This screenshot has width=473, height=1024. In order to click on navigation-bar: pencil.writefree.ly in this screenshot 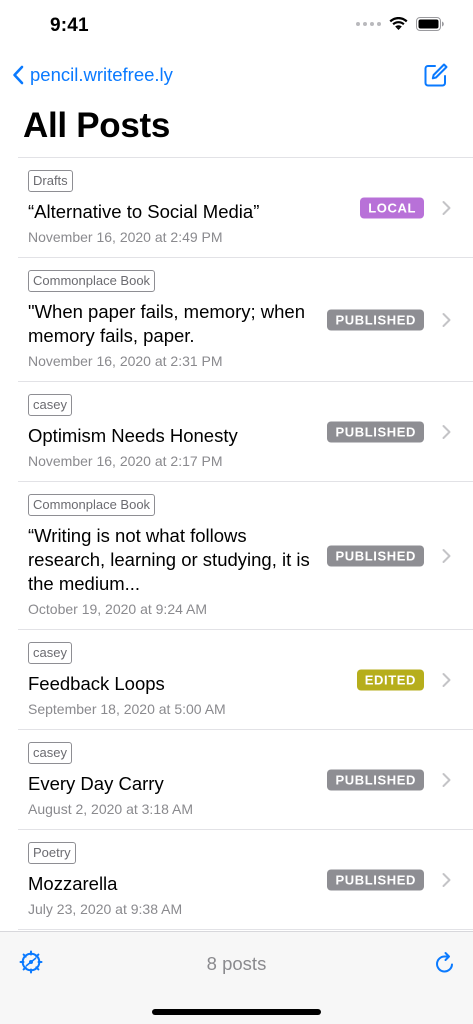, I will do `click(236, 78)`.